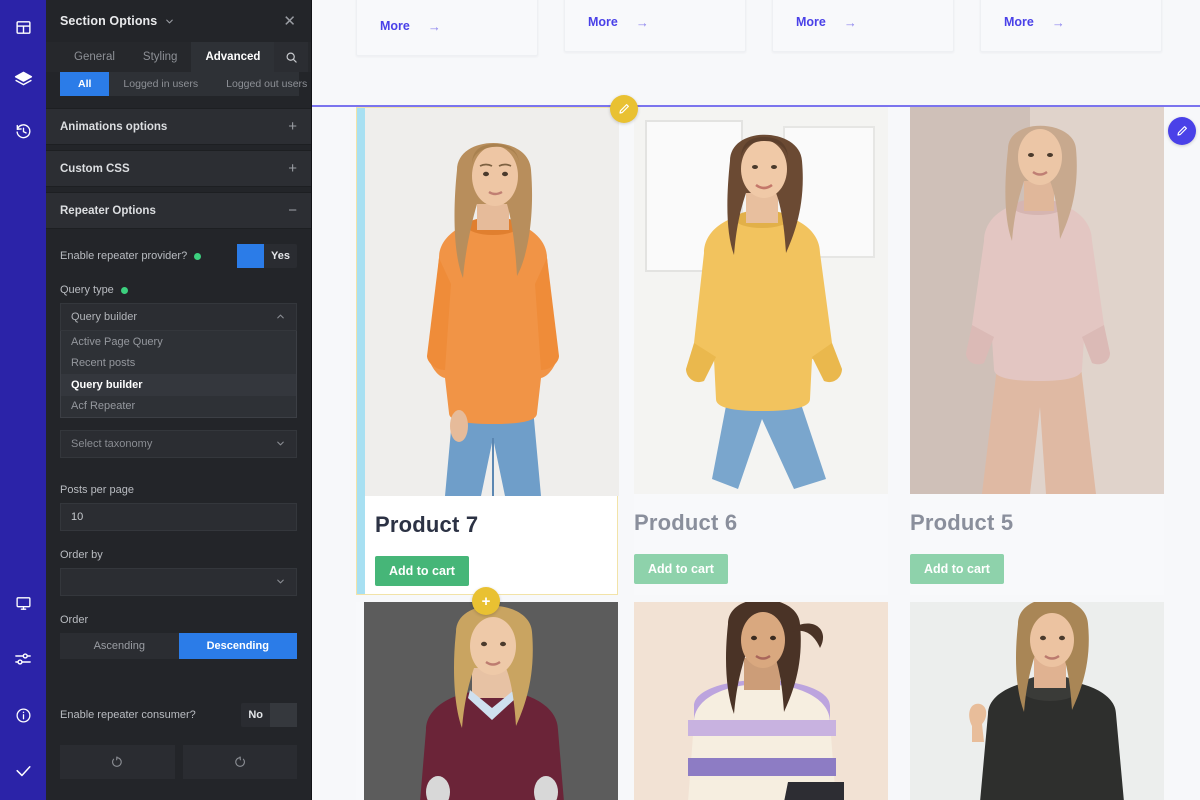 Image resolution: width=1200 pixels, height=800 pixels. I want to click on dropdown-option-acf-repeater: Acf Repeater, so click(178, 407).